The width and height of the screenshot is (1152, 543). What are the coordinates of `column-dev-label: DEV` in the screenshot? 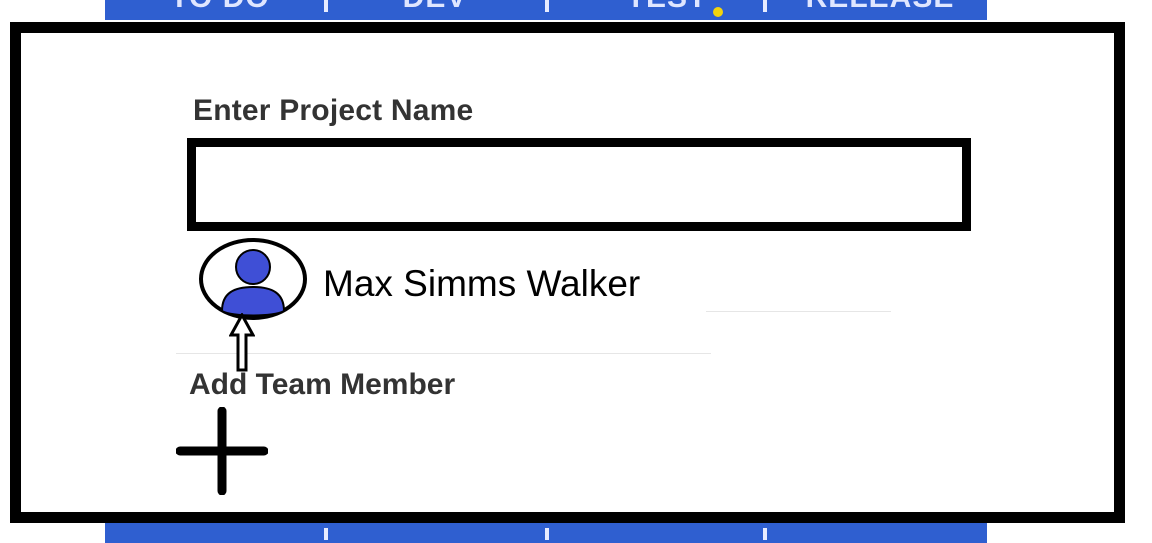 It's located at (435, 6).